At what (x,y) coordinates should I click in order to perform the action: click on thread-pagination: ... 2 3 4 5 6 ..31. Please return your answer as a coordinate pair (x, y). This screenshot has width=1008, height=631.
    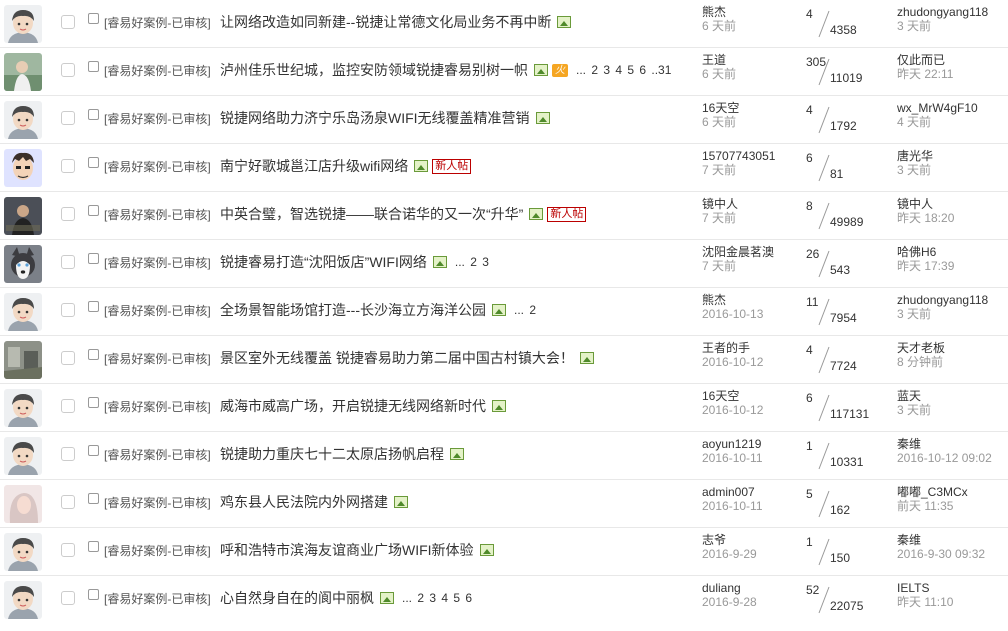
    Looking at the image, I should click on (623, 70).